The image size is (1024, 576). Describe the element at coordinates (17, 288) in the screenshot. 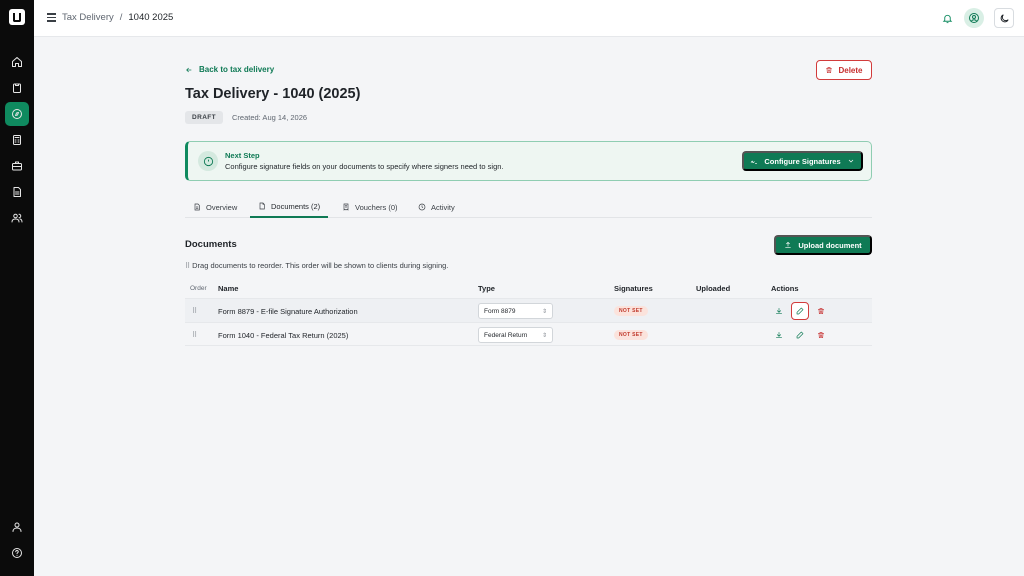

I see `sidebar` at that location.